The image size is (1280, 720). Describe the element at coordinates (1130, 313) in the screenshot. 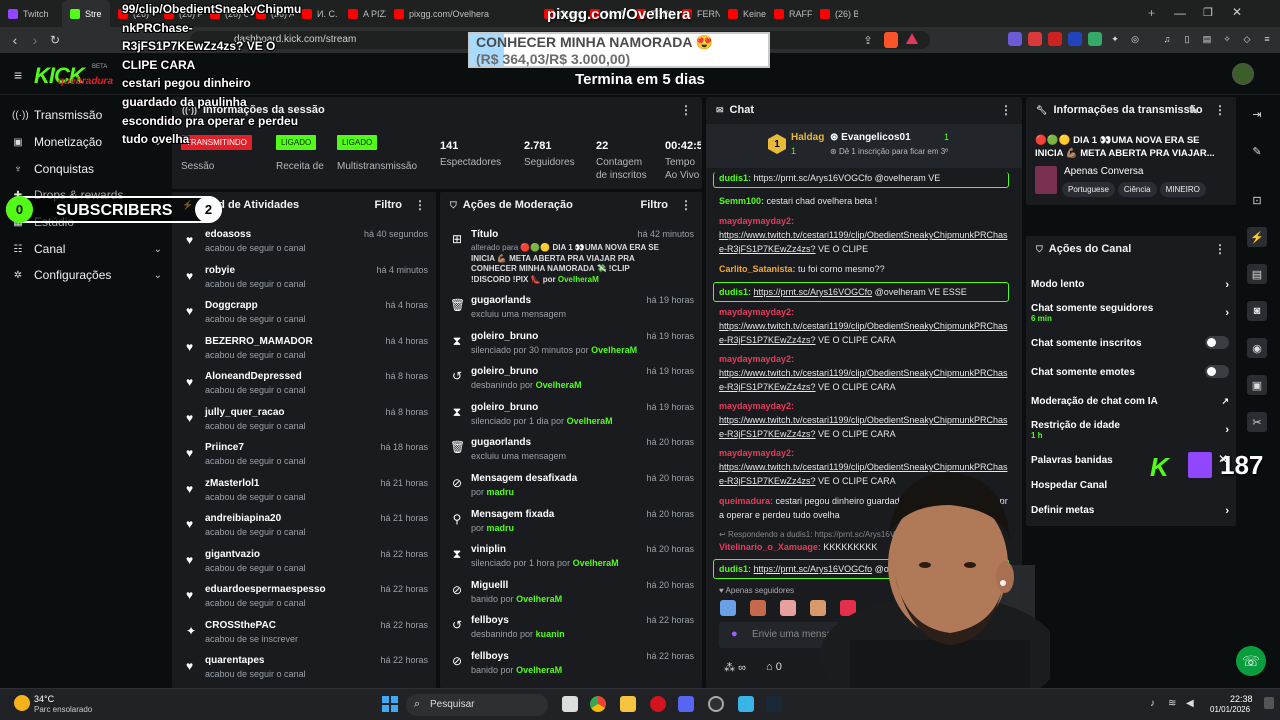

I see `channel-action-row: Chat somente seguidores 6 min ›` at that location.